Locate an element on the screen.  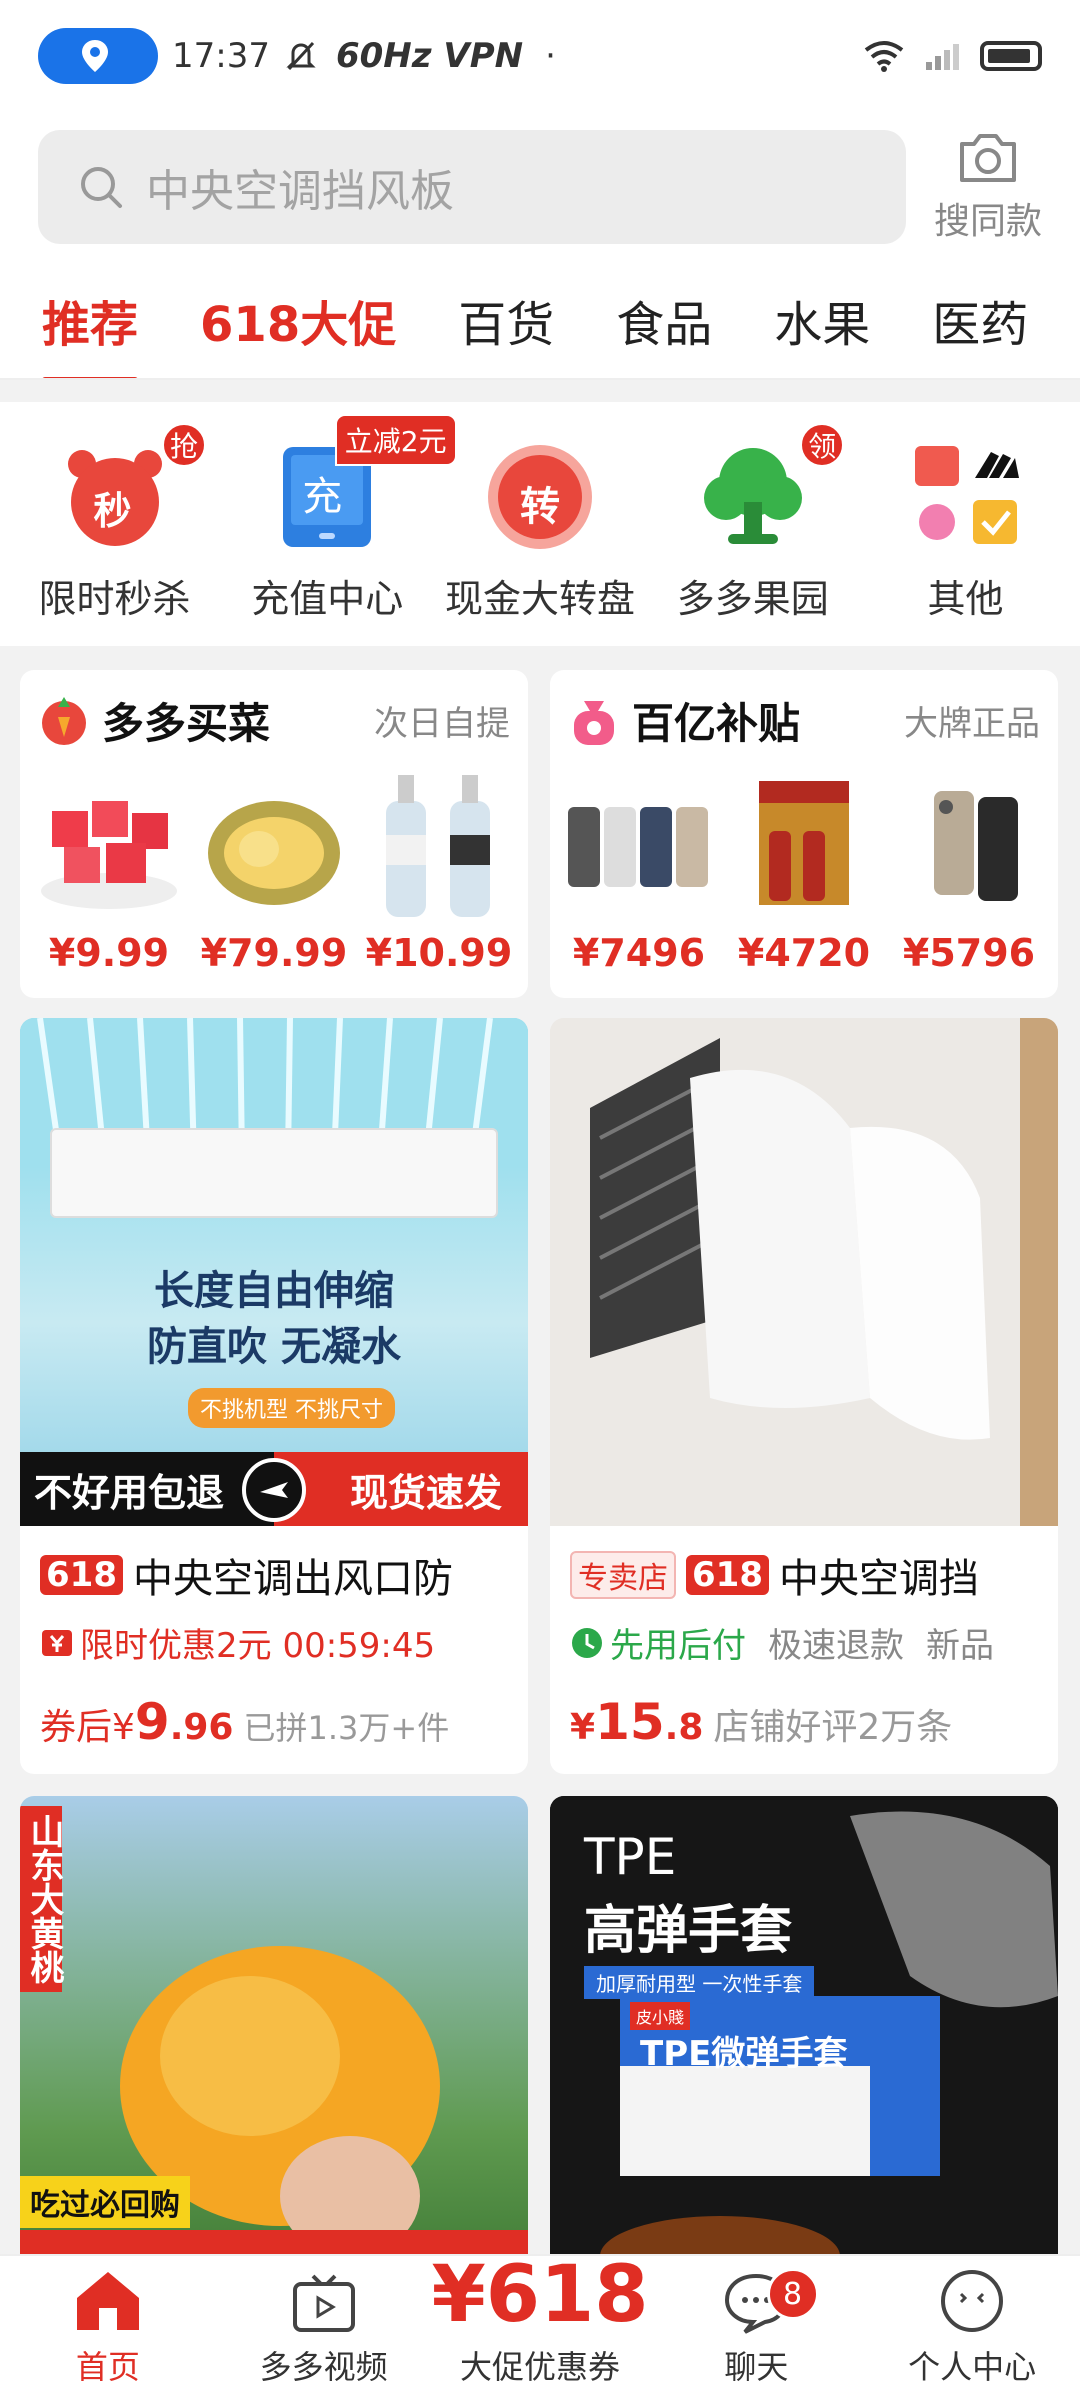
tab-general-goods: 百货 is located at coordinates (506, 320).